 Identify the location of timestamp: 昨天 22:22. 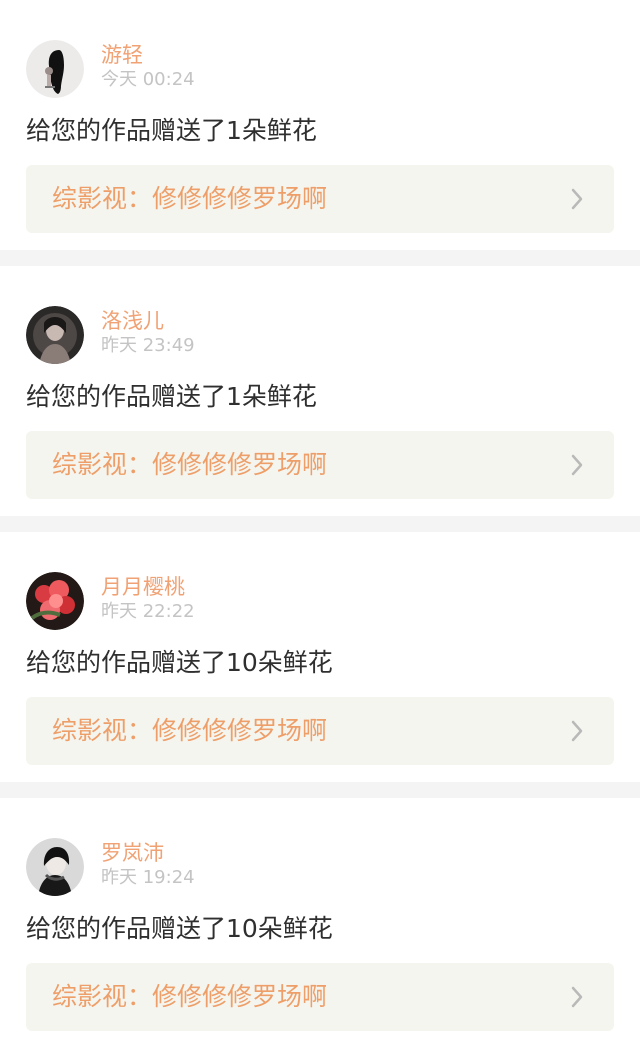
(148, 611).